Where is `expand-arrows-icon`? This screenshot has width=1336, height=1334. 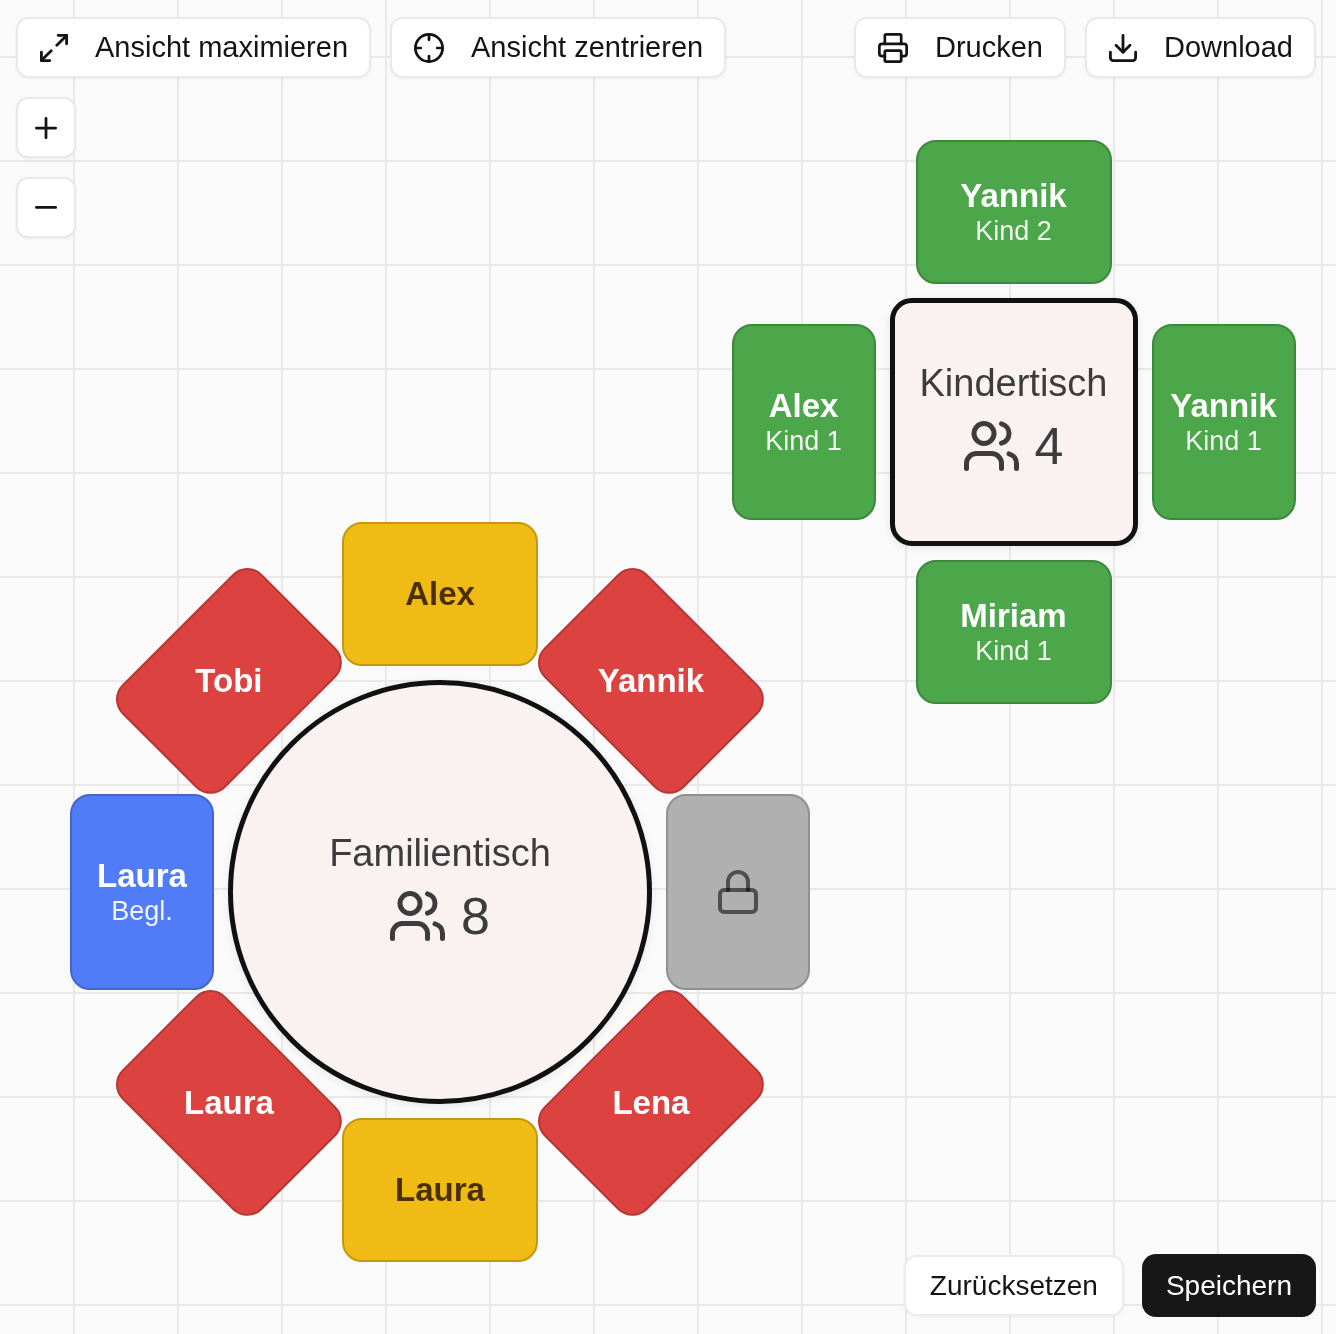
expand-arrows-icon is located at coordinates (54, 47).